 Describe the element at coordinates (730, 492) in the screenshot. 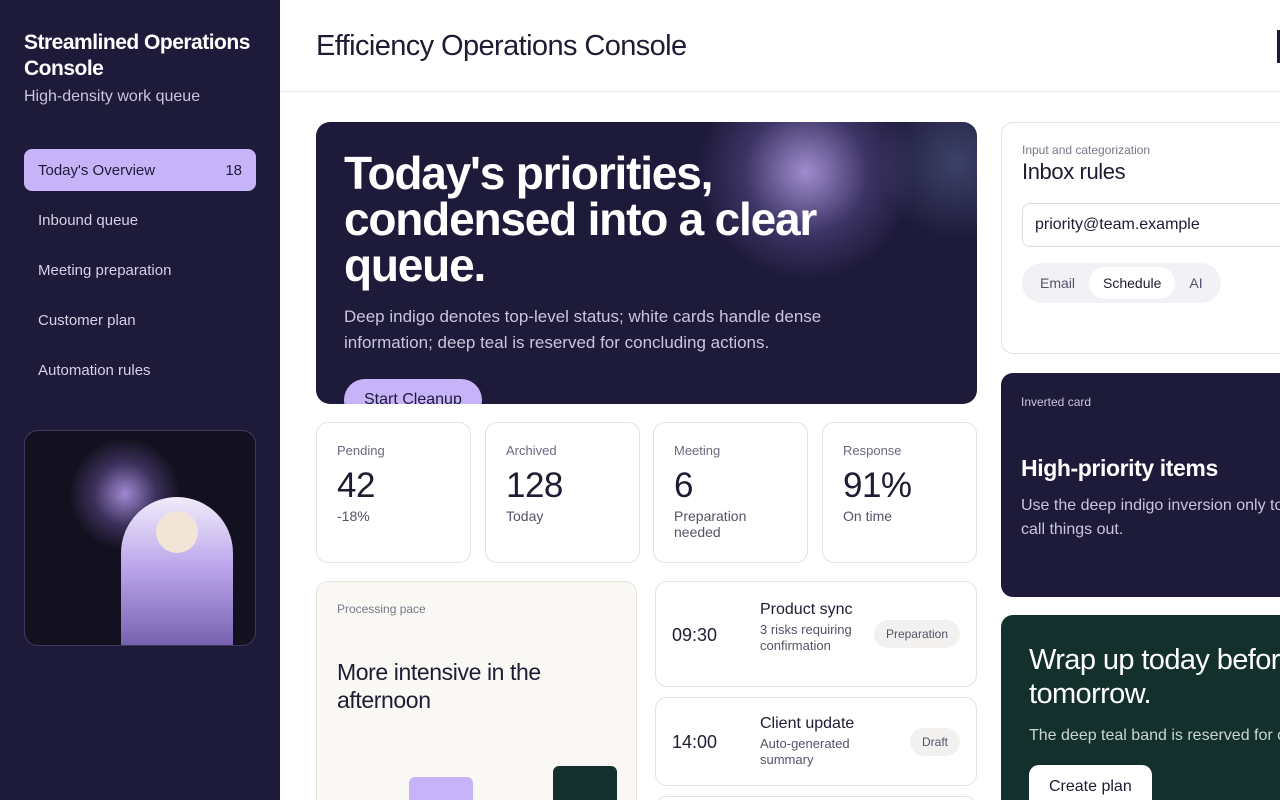

I see `stat-card-meeting: Meeting 6 Preparation needed` at that location.